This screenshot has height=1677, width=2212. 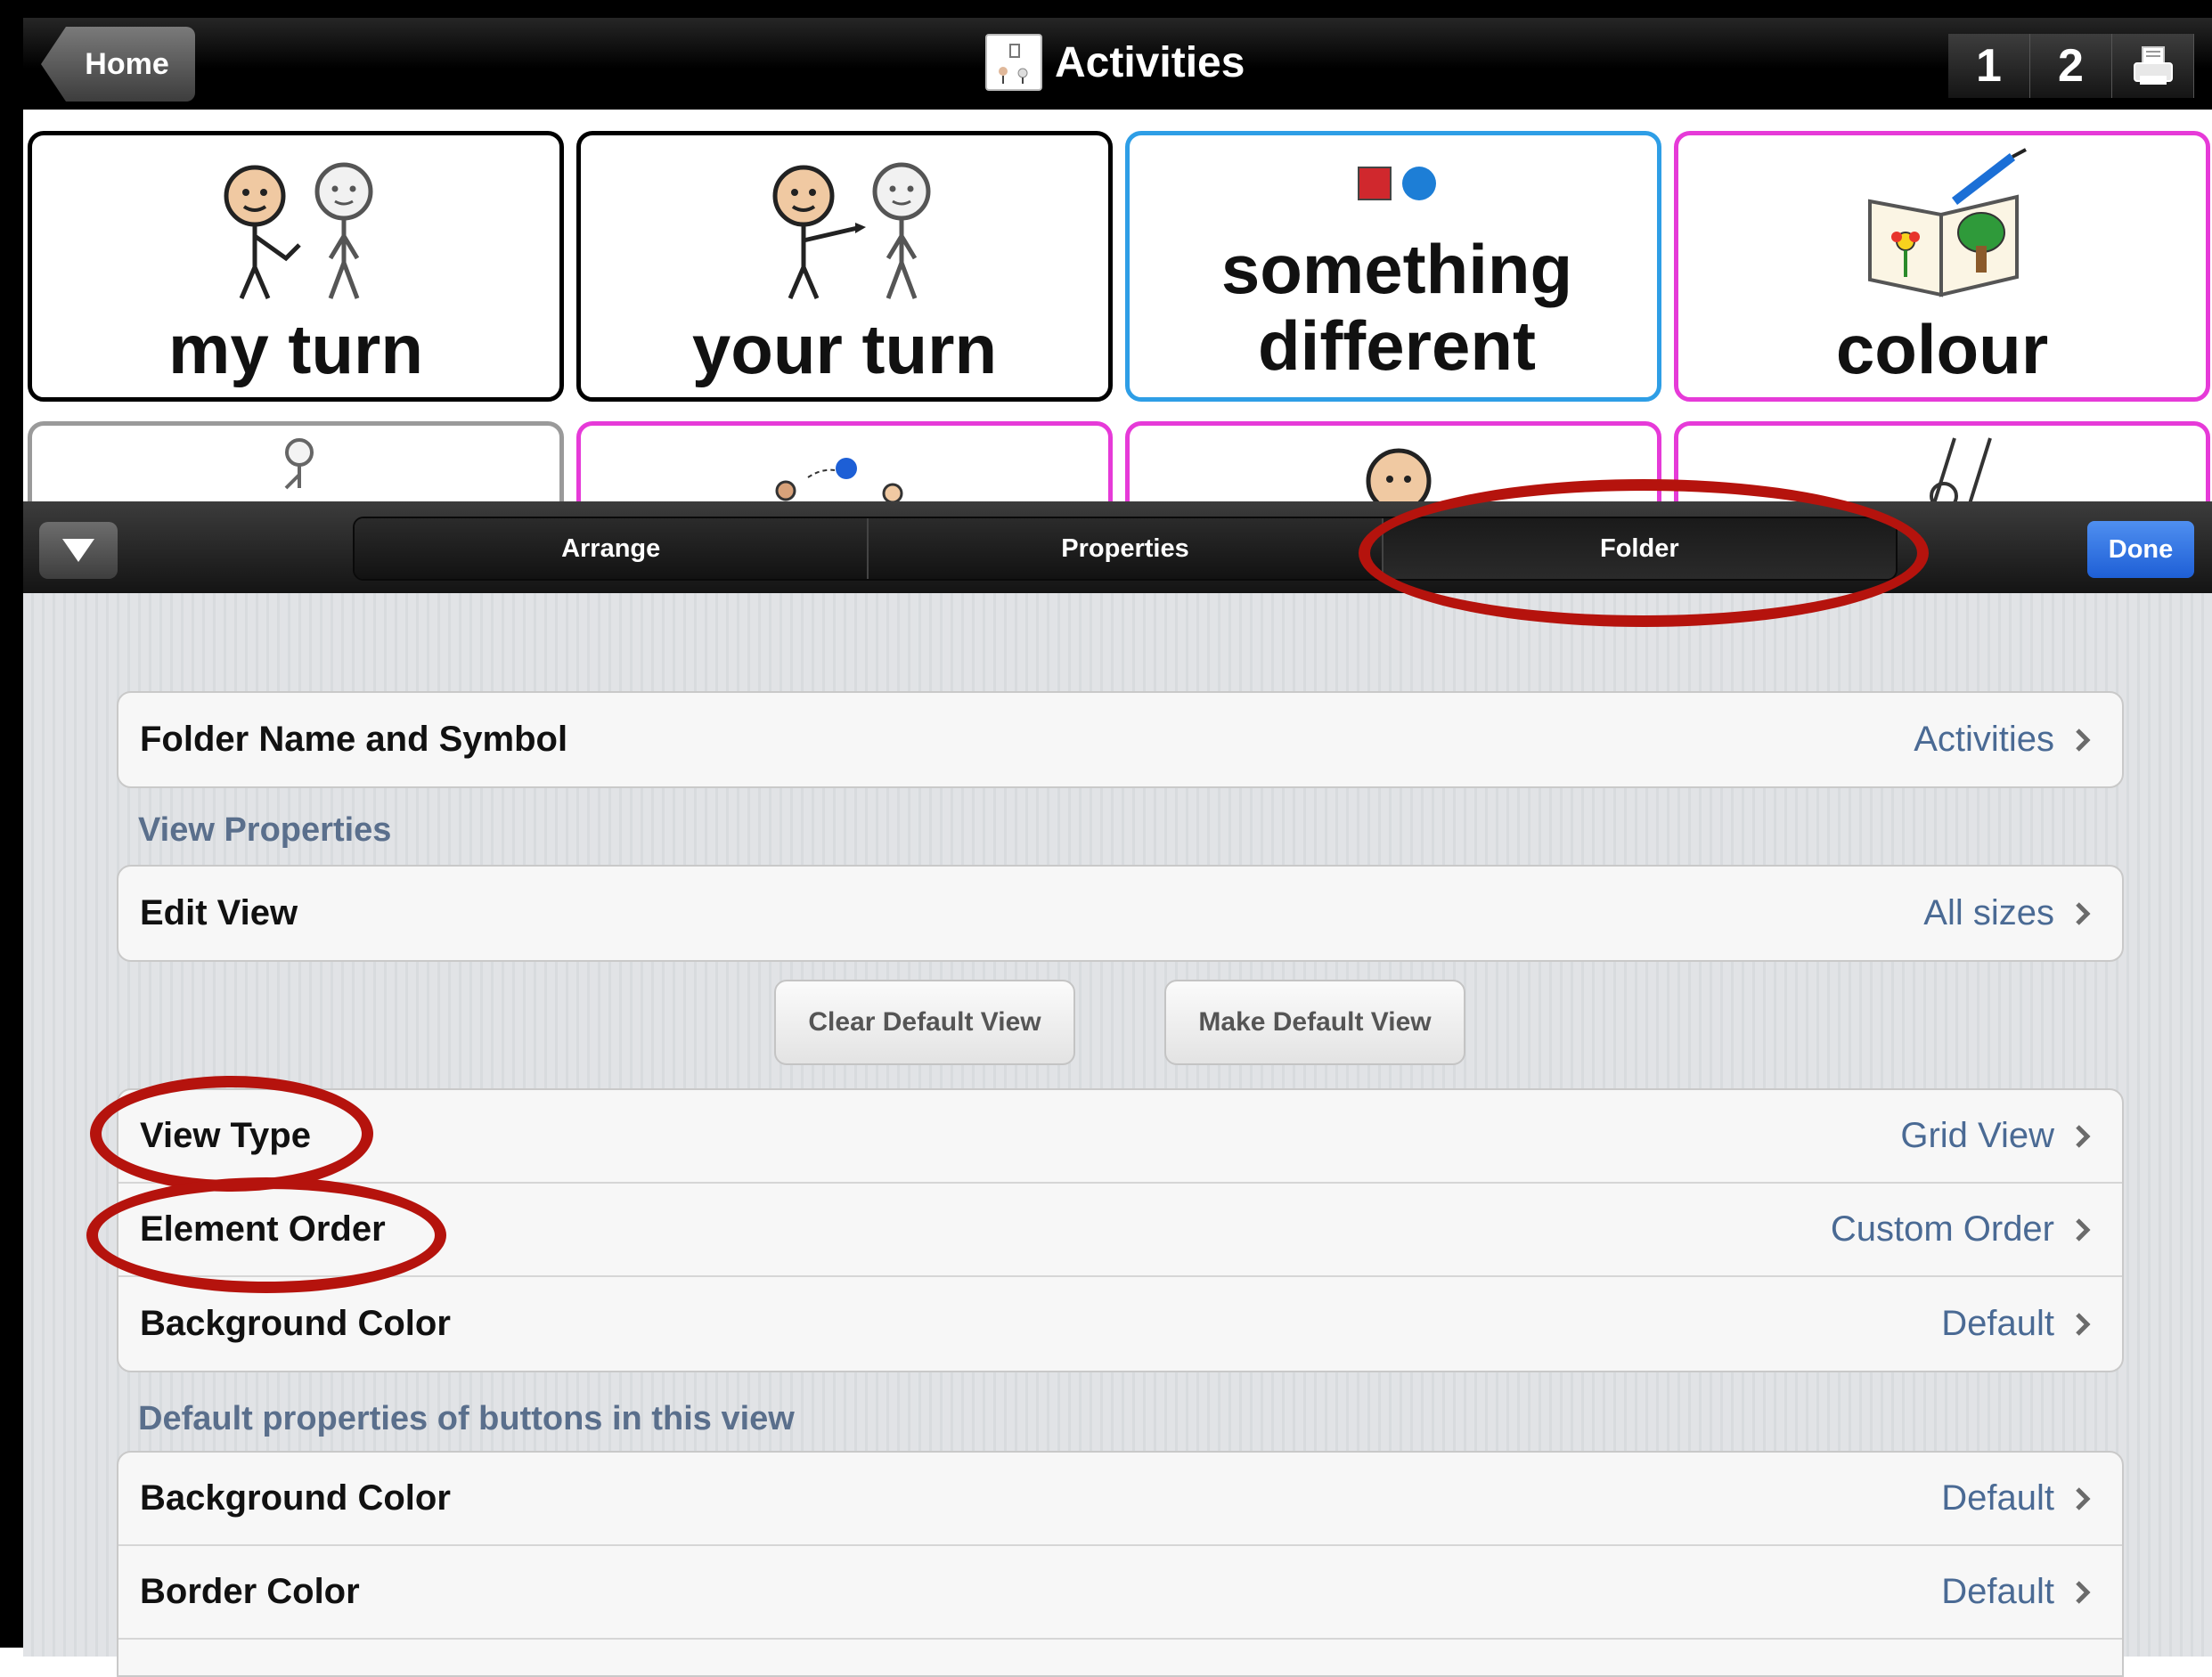 What do you see at coordinates (354, 739) in the screenshot?
I see `row-label: Folder Name and Symbol` at bounding box center [354, 739].